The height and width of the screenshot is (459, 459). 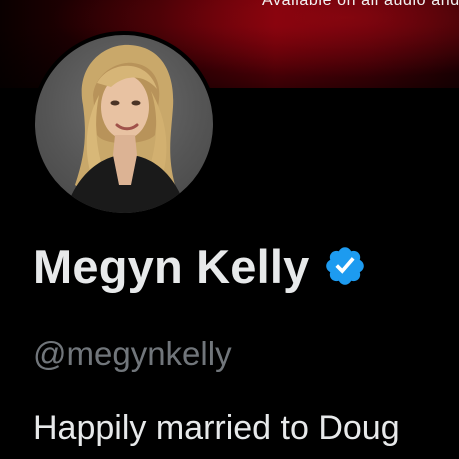 What do you see at coordinates (126, 128) in the screenshot?
I see `avatar-photo` at bounding box center [126, 128].